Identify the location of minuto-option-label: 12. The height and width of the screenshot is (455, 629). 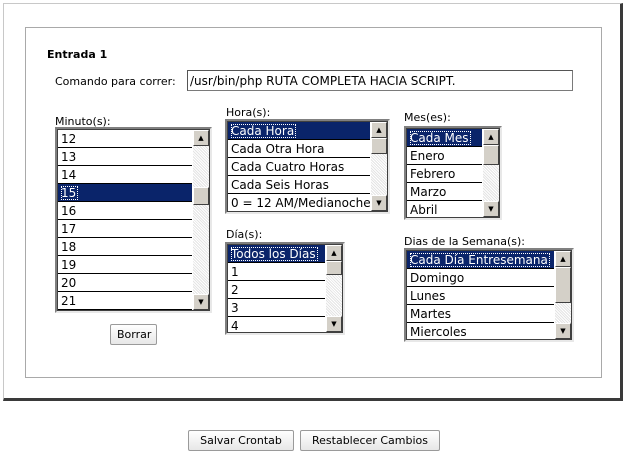
(69, 139).